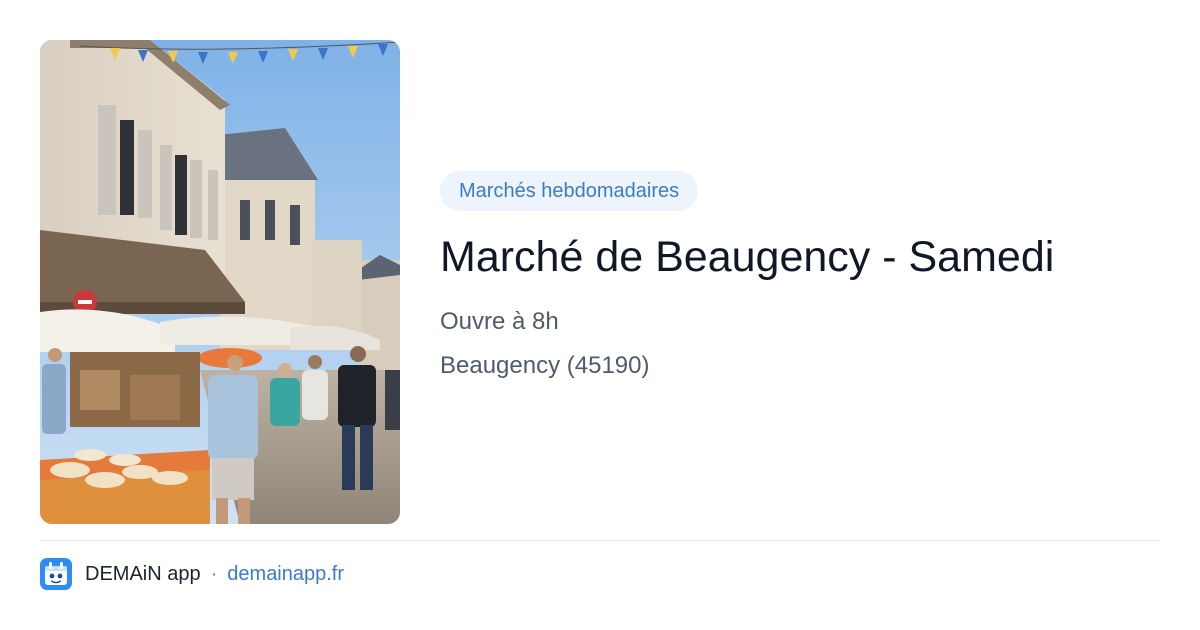 The height and width of the screenshot is (630, 1200). I want to click on opening-hours: Ouvre à 8h, so click(499, 321).